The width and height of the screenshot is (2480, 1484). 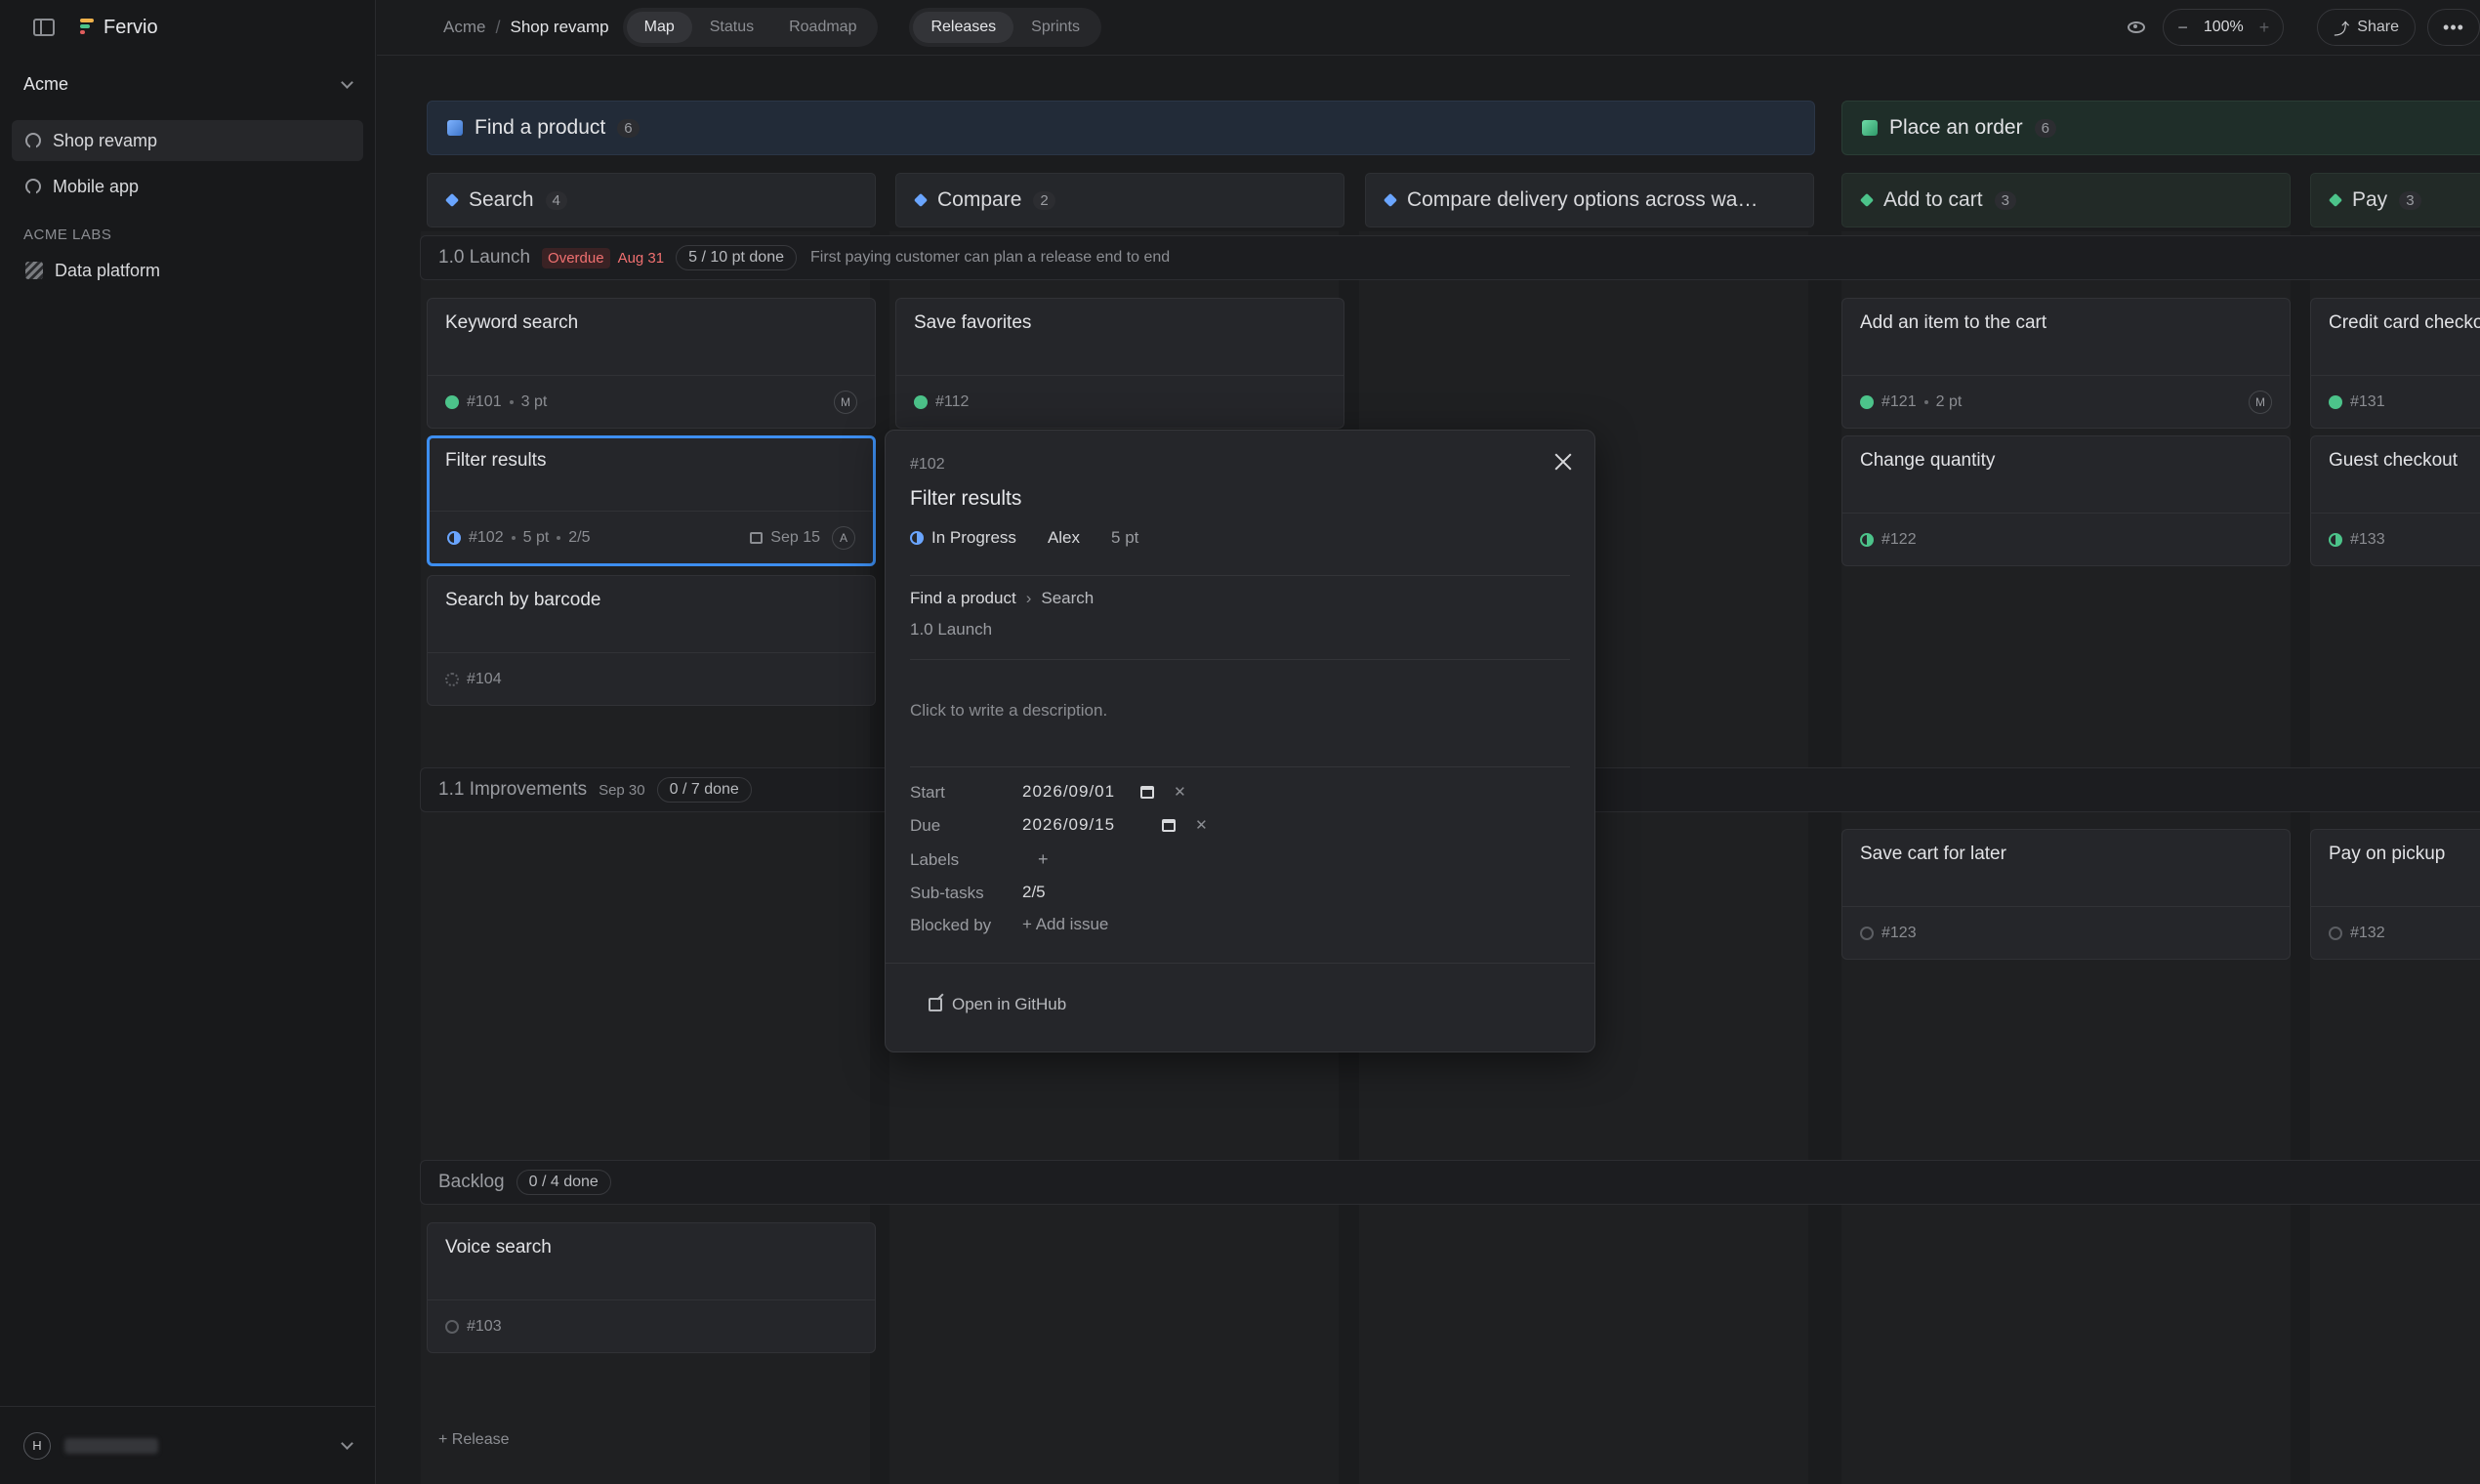 I want to click on sidebar-item-label: Data platform, so click(x=108, y=270).